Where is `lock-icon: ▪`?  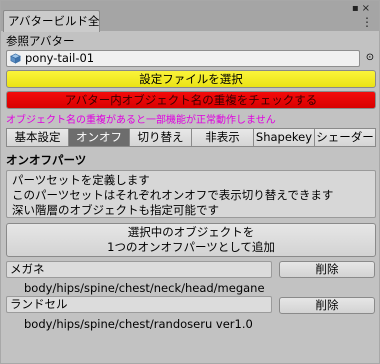 lock-icon: ▪ is located at coordinates (357, 8).